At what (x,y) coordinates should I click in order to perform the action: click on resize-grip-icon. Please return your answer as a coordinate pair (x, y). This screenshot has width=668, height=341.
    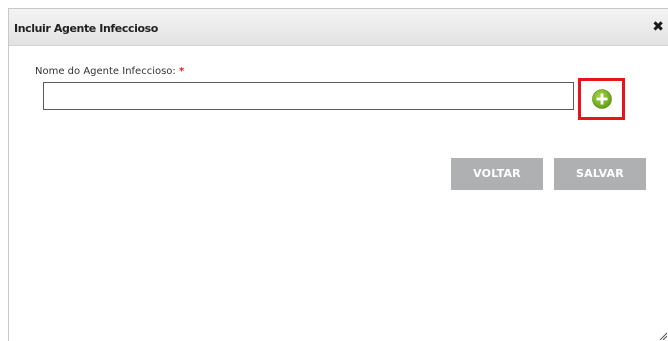
    Looking at the image, I should click on (663, 336).